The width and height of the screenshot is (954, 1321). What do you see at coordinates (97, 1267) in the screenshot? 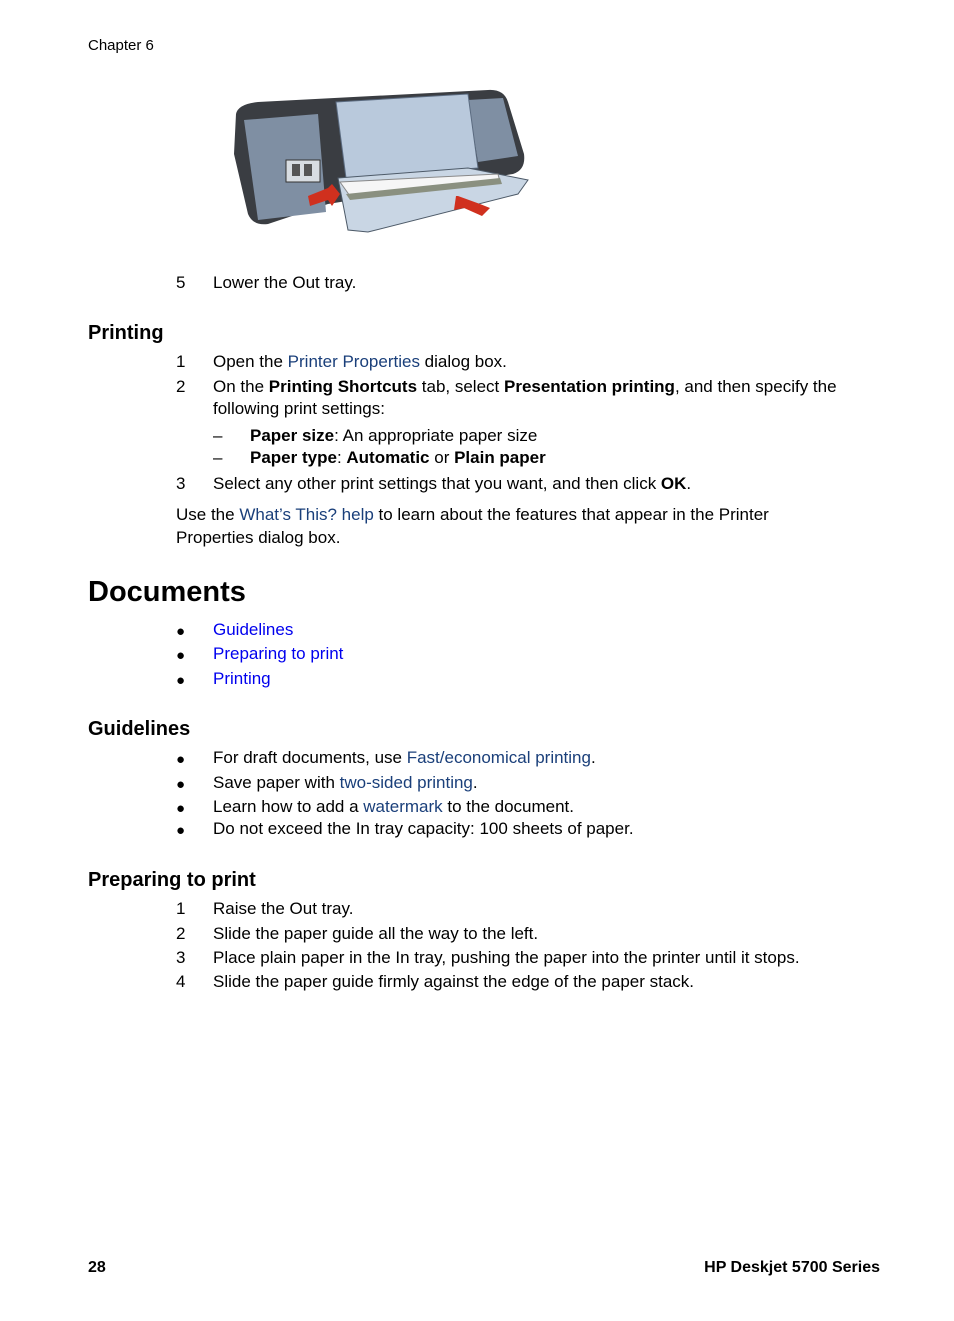
I see `page-number: 28` at bounding box center [97, 1267].